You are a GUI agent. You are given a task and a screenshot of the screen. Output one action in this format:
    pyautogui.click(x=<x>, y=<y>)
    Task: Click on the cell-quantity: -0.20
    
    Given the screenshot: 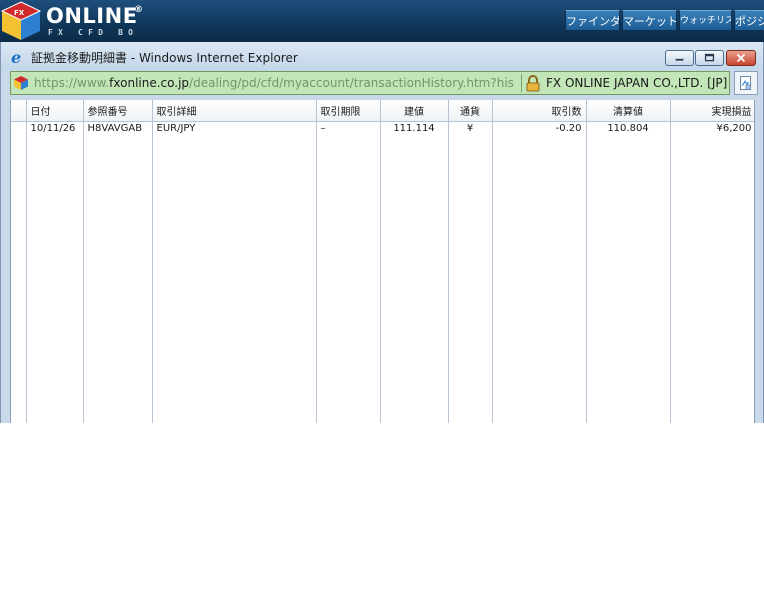 What is the action you would take?
    pyautogui.click(x=539, y=128)
    